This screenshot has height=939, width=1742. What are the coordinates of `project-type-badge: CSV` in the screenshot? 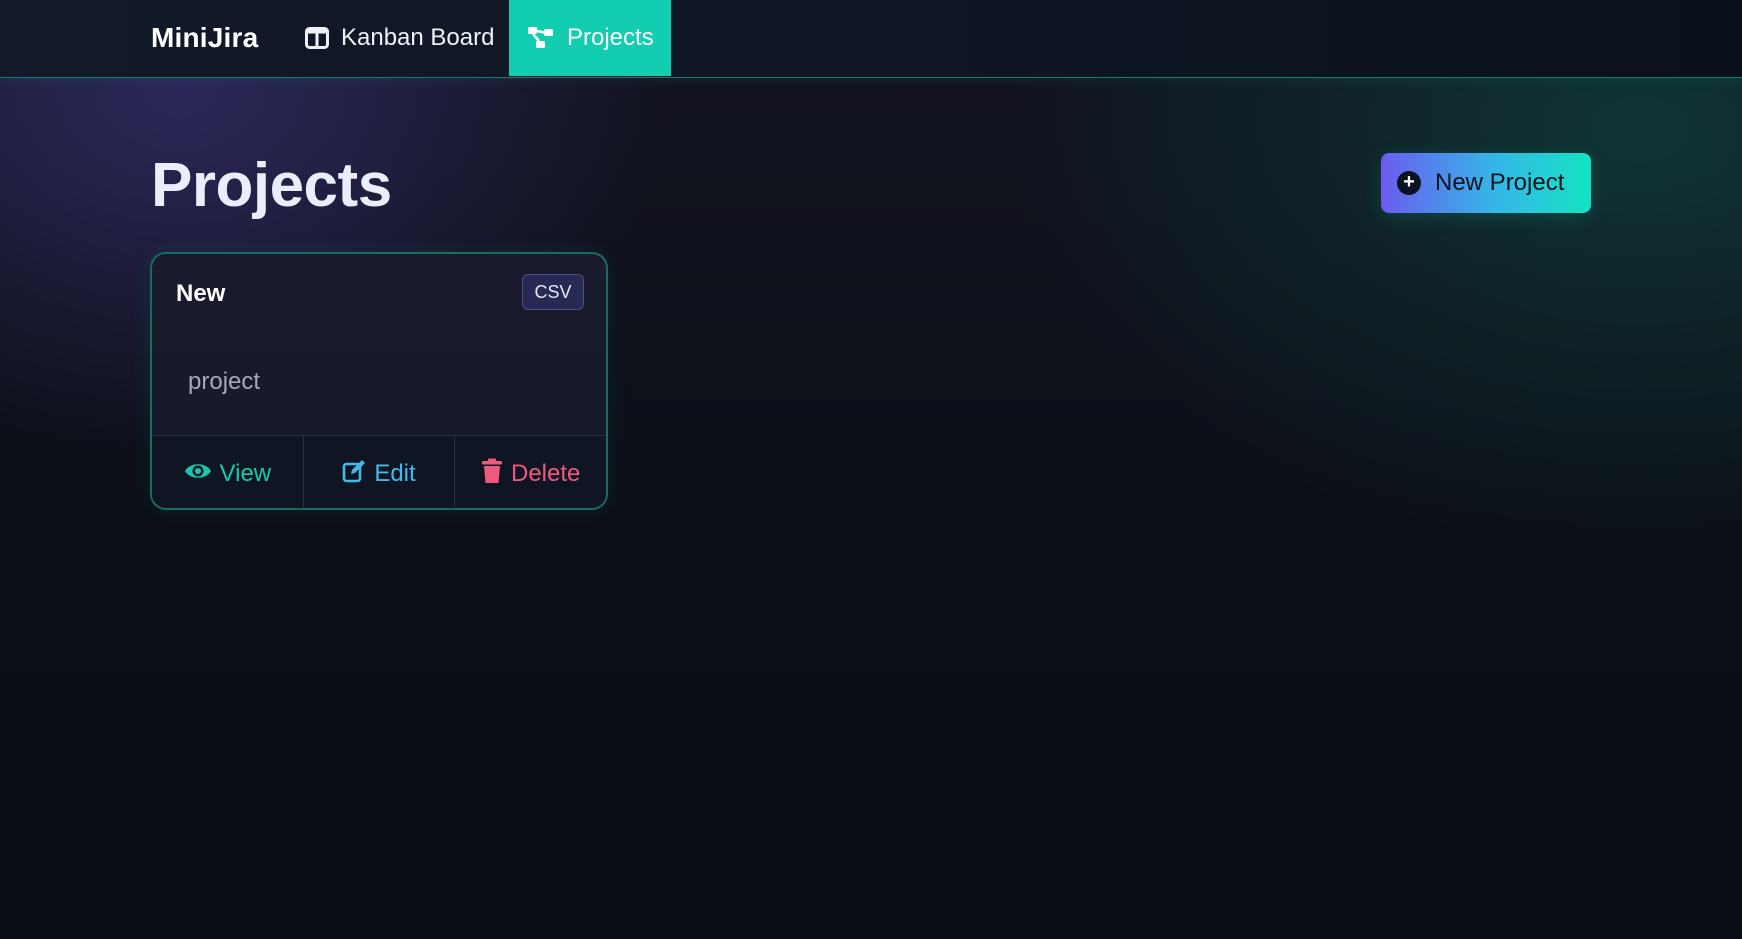 It's located at (553, 292).